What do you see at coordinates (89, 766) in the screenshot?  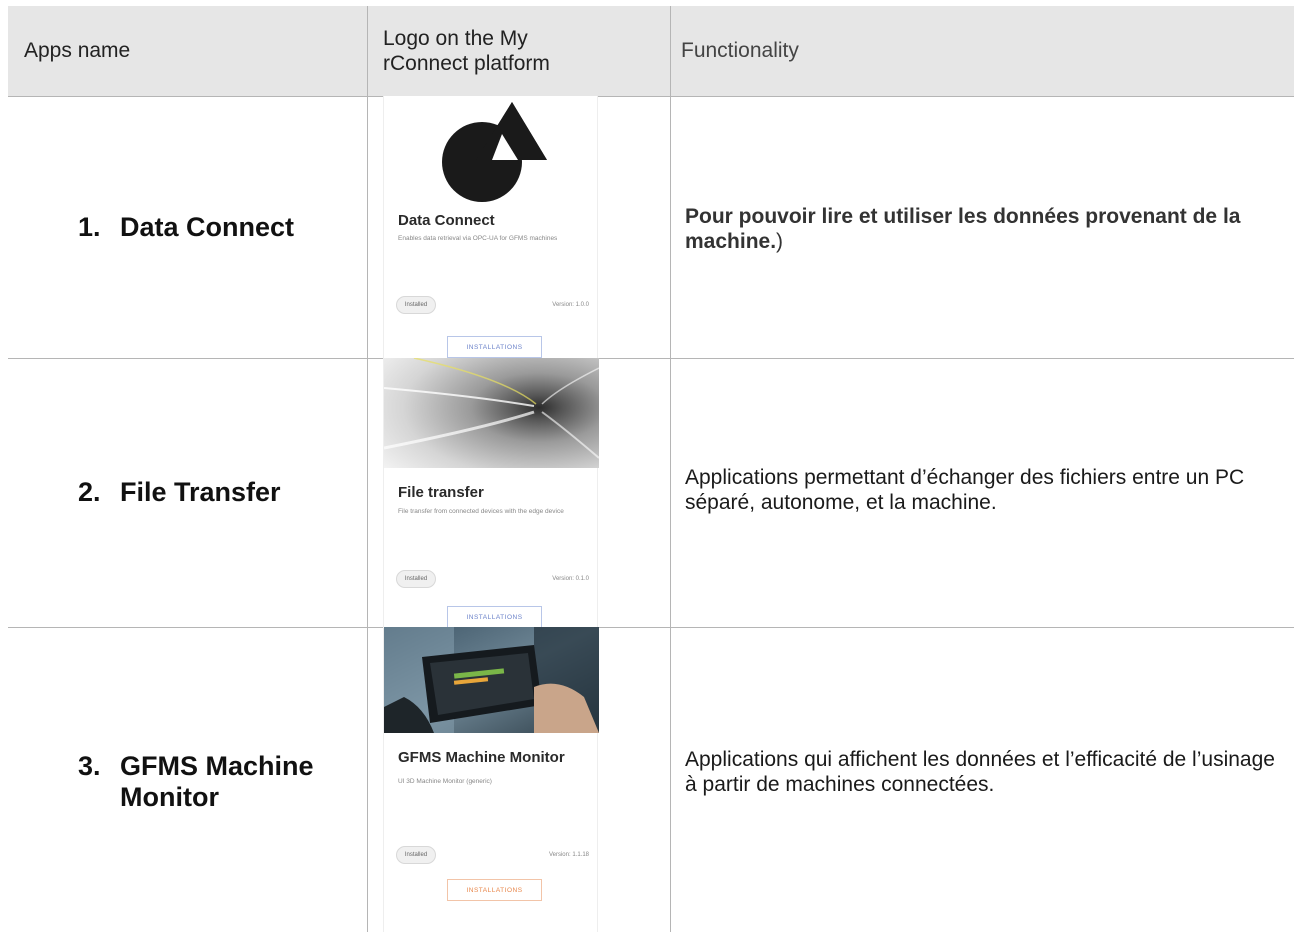 I see `app-number: 3.` at bounding box center [89, 766].